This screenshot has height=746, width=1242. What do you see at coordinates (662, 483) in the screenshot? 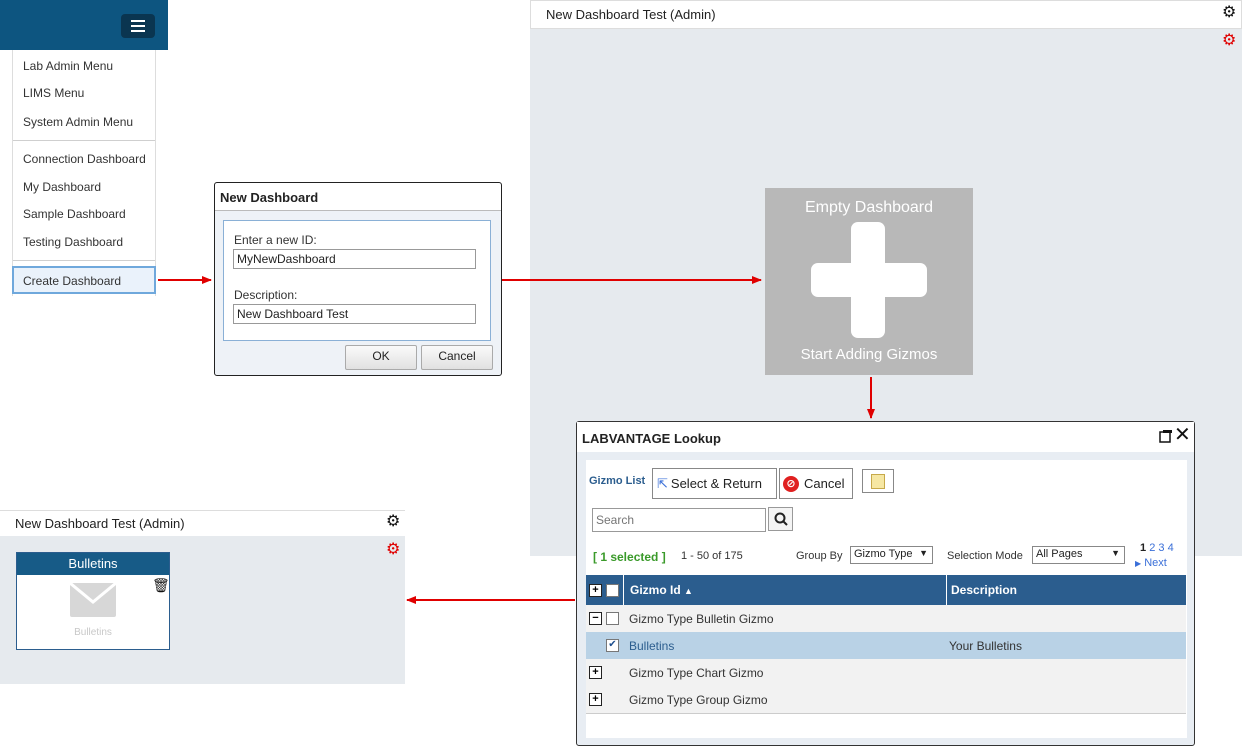
I see `select-cursor-icon: ⇱` at bounding box center [662, 483].